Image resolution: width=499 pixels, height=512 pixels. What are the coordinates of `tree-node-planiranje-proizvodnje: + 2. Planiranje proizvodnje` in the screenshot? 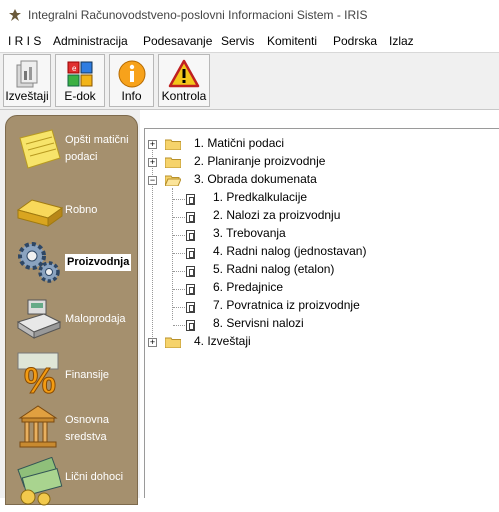 It's located at (315, 163).